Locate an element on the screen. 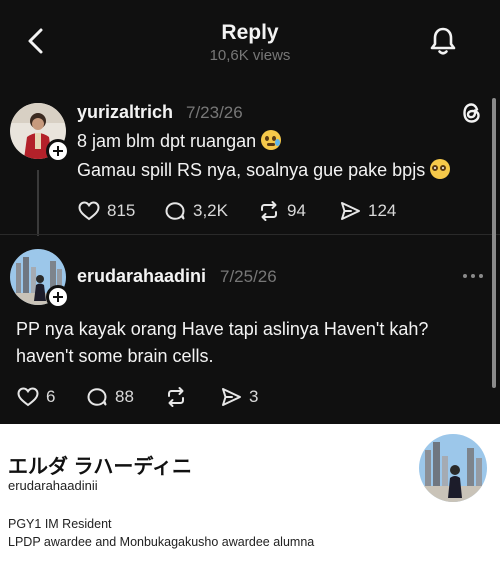 The image size is (500, 561). profile-avatar is located at coordinates (453, 468).